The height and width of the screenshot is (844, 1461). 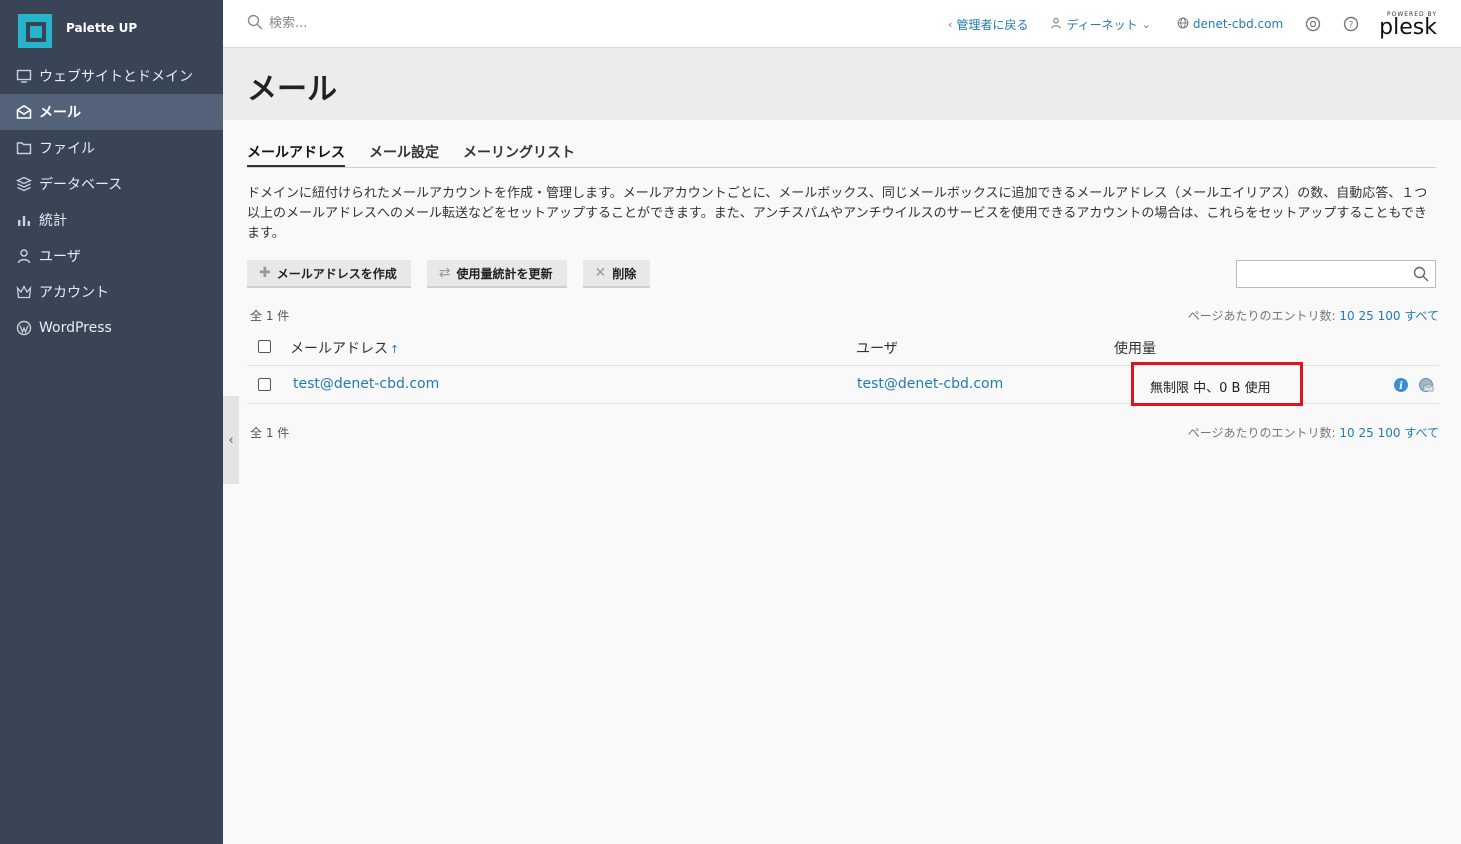 I want to click on total-count-top: 全 1 件, so click(x=270, y=316).